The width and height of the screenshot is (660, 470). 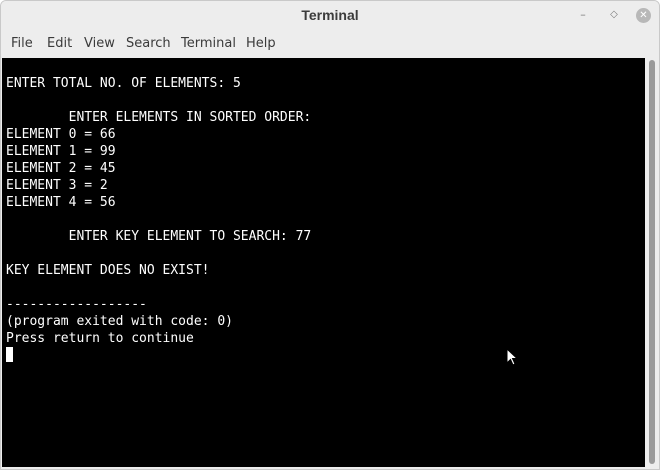 I want to click on menu-help: Help, so click(x=261, y=43).